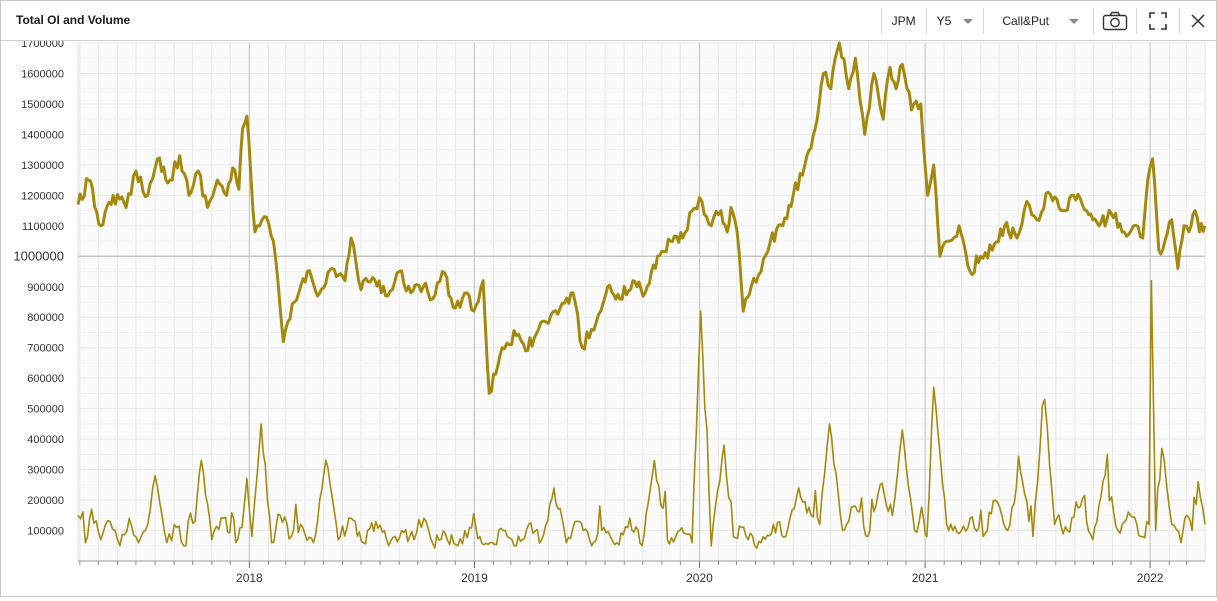  What do you see at coordinates (955, 20) in the screenshot?
I see `period-dropdown: Y5` at bounding box center [955, 20].